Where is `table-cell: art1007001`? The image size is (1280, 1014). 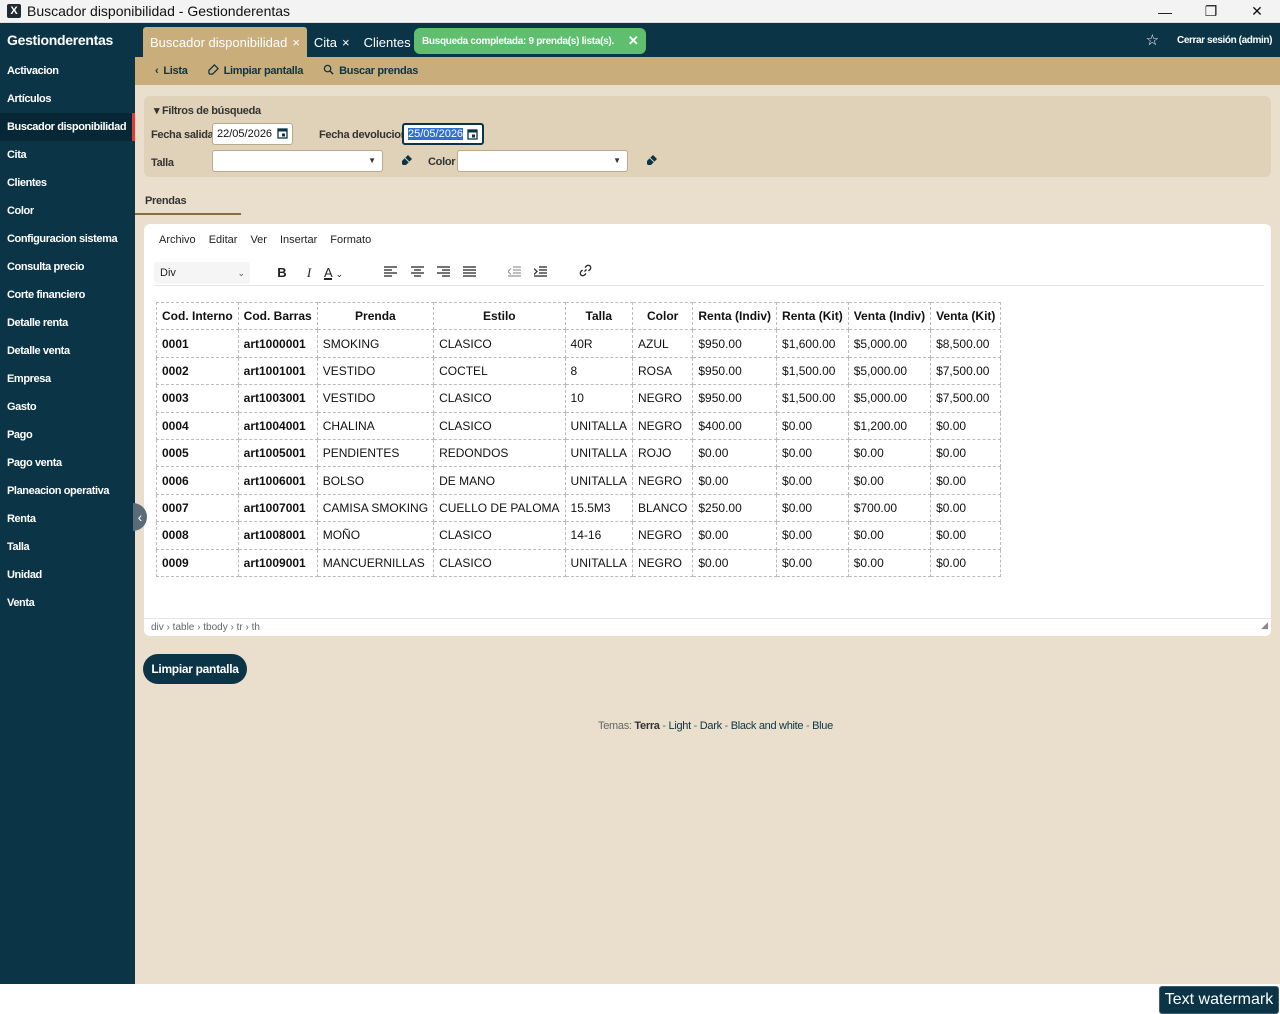 table-cell: art1007001 is located at coordinates (277, 508).